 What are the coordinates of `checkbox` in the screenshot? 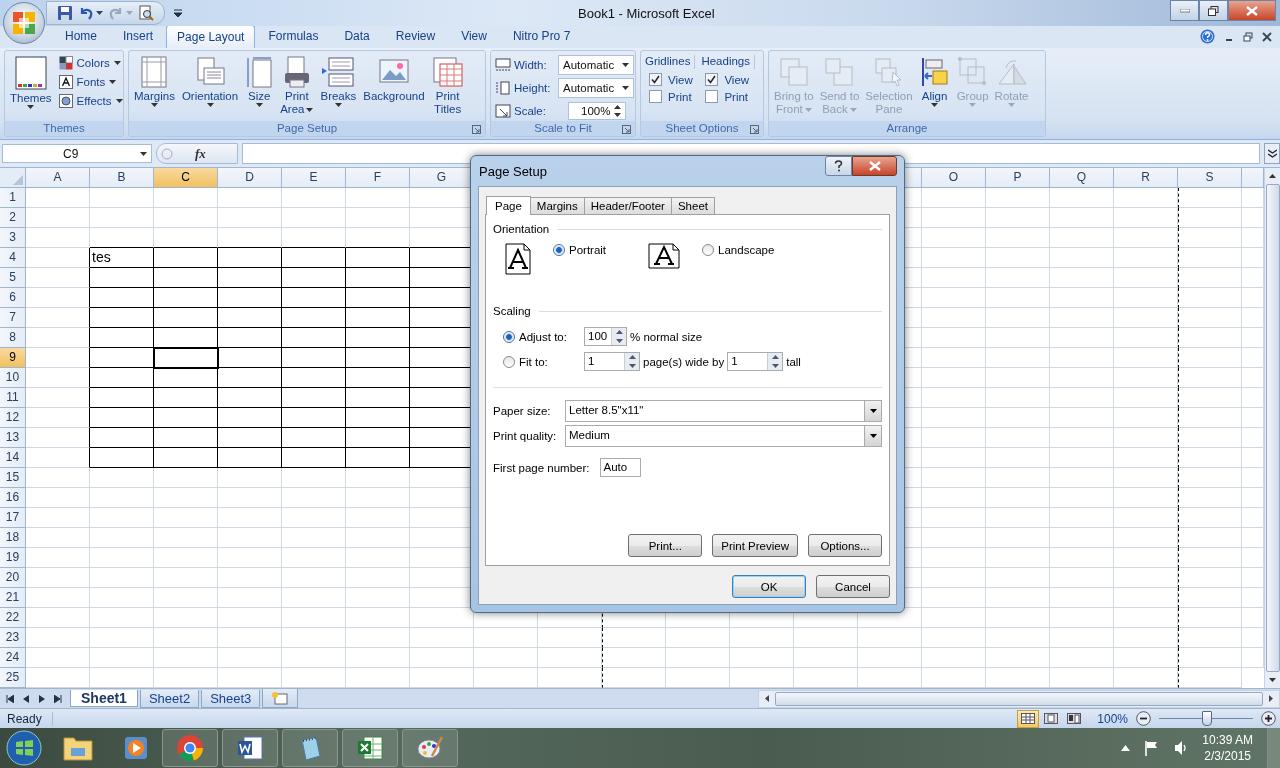 It's located at (655, 80).